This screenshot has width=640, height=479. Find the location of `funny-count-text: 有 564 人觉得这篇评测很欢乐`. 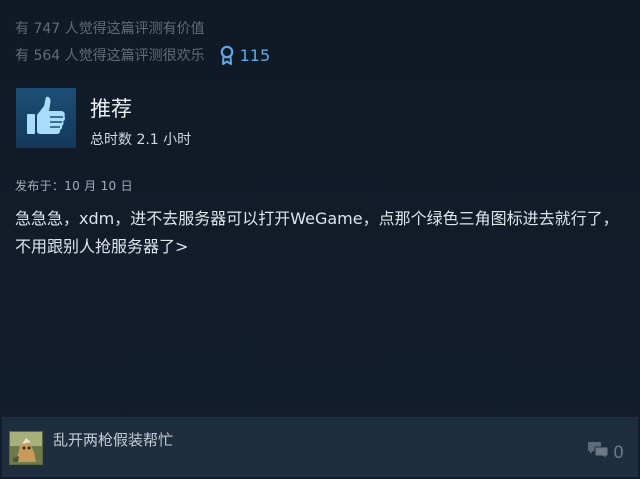

funny-count-text: 有 564 人觉得这篇评测很欢乐 is located at coordinates (110, 56).